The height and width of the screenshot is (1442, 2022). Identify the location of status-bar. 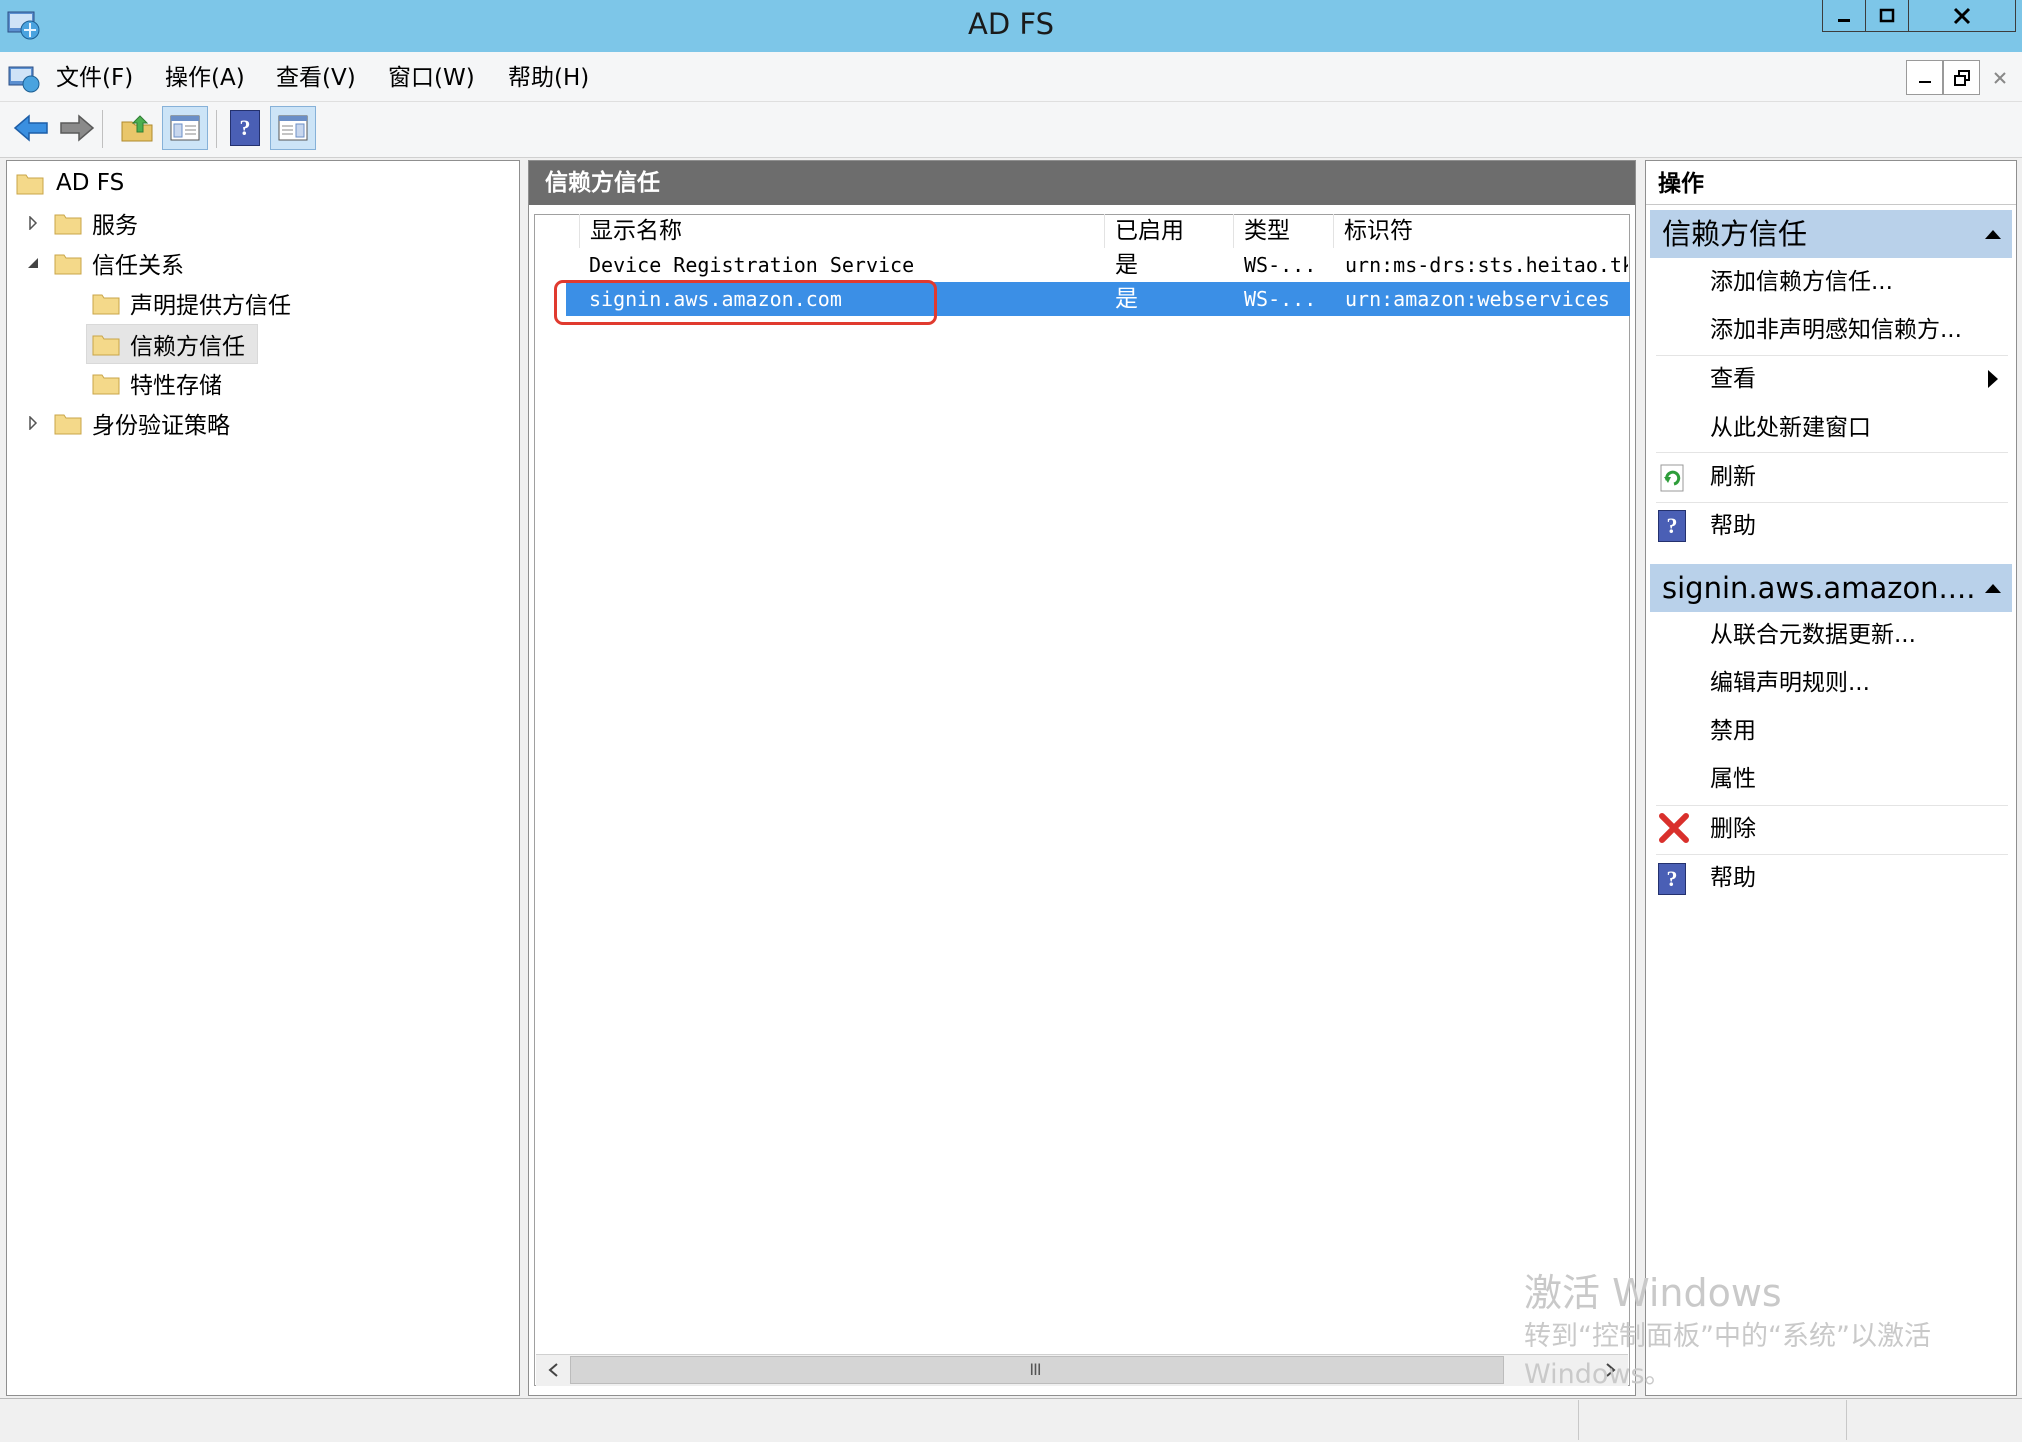
(1011, 1420).